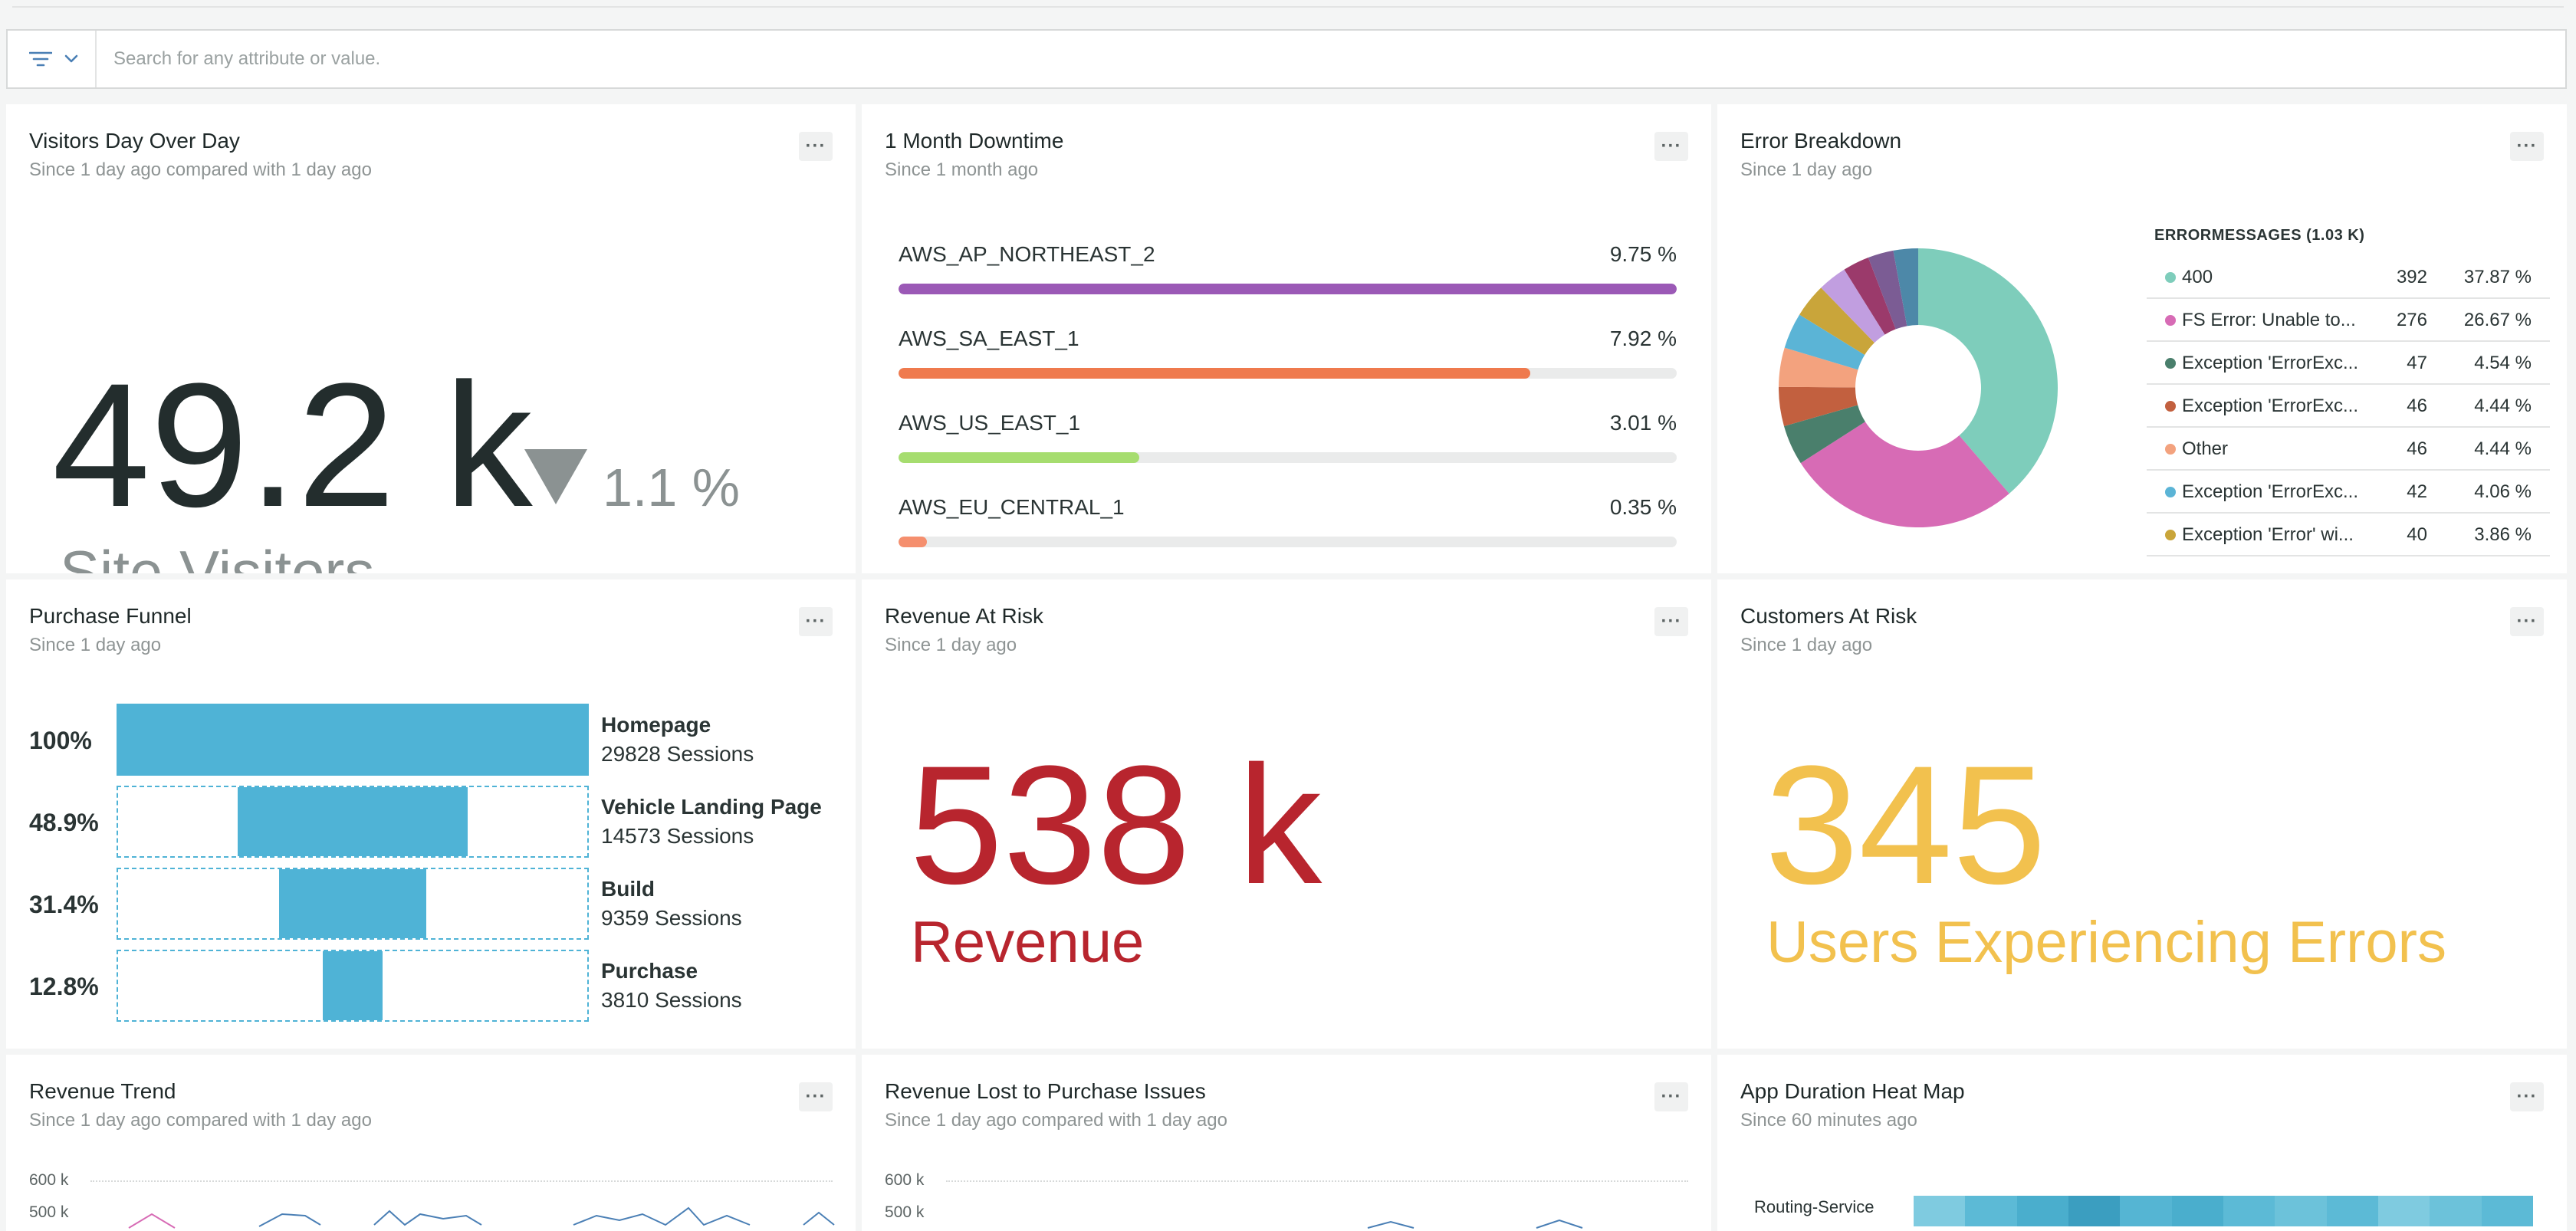  Describe the element at coordinates (1829, 1120) in the screenshot. I see `card-subtitle: Since 60 minutes ago` at that location.